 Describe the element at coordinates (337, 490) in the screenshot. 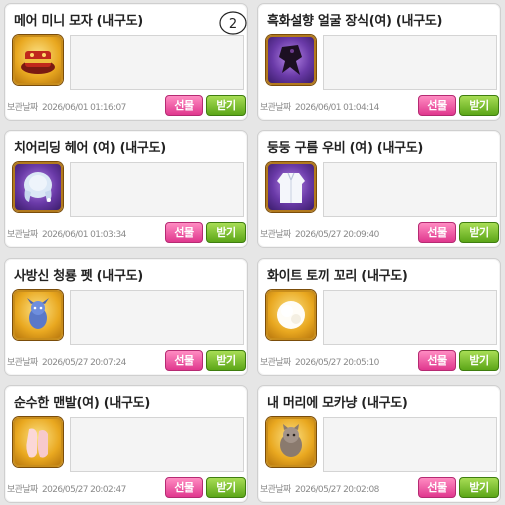

I see `date-value: 2026/05/27 20:02:08` at that location.